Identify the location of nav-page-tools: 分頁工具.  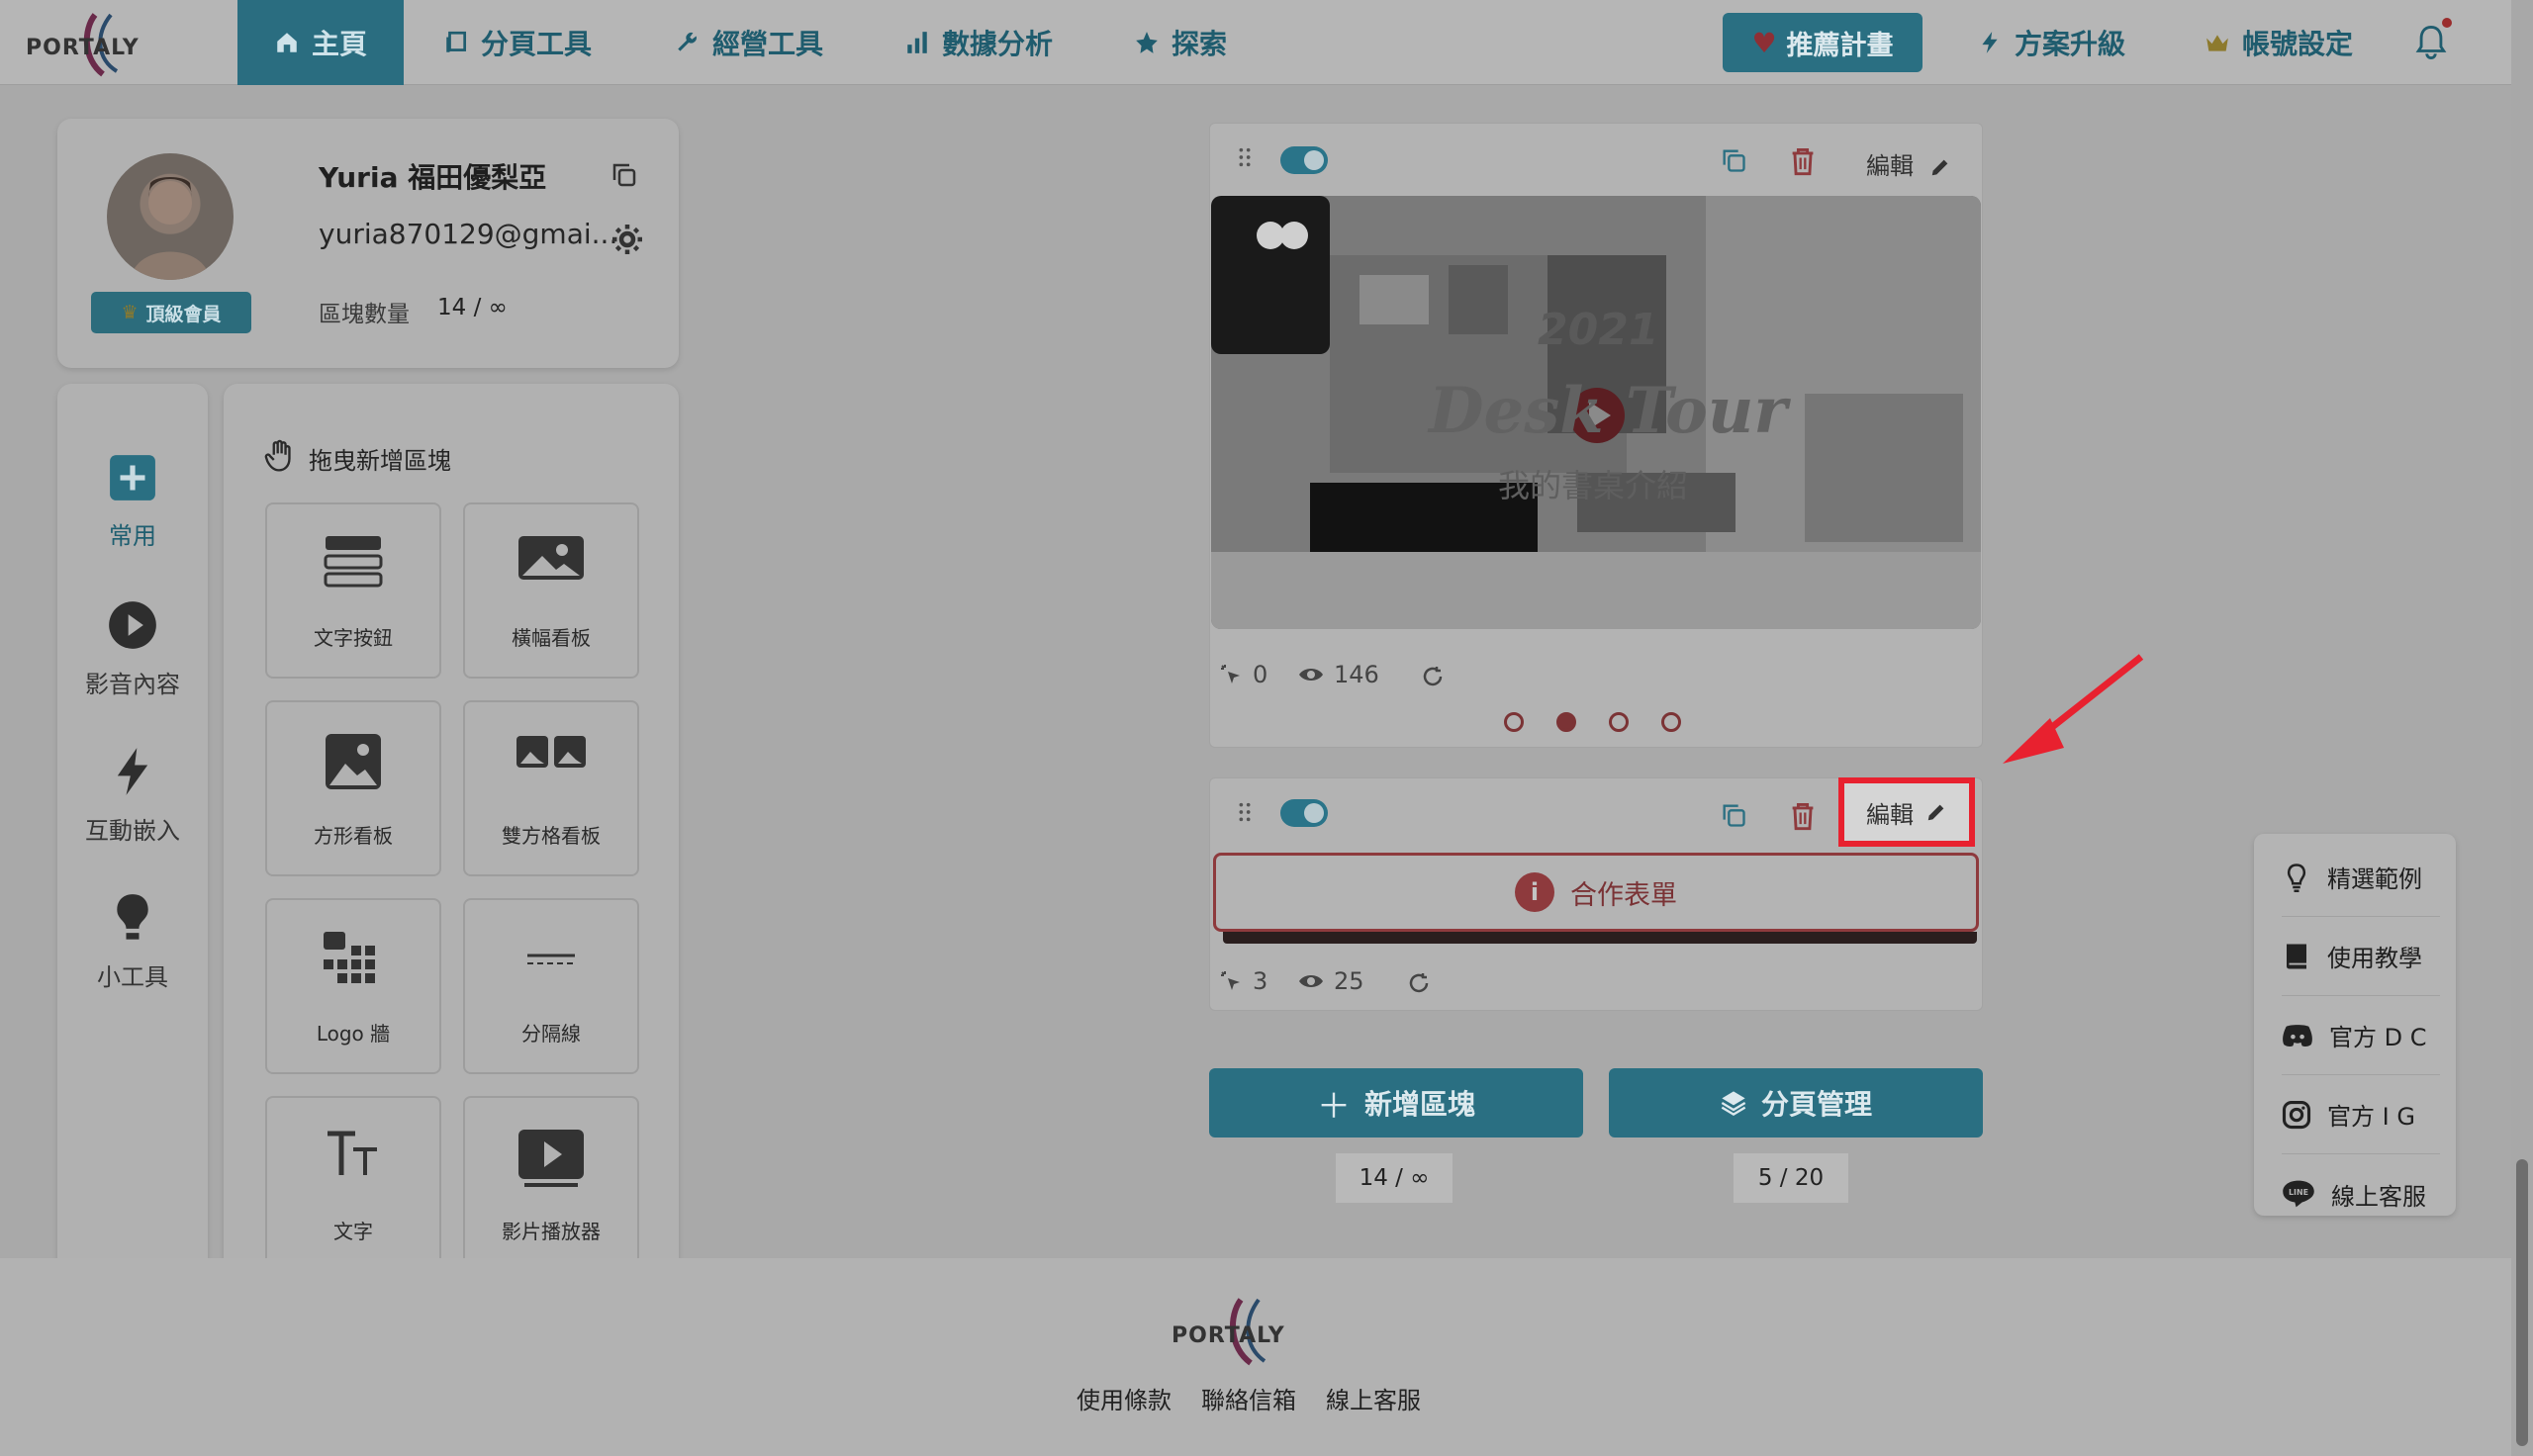
(517, 42).